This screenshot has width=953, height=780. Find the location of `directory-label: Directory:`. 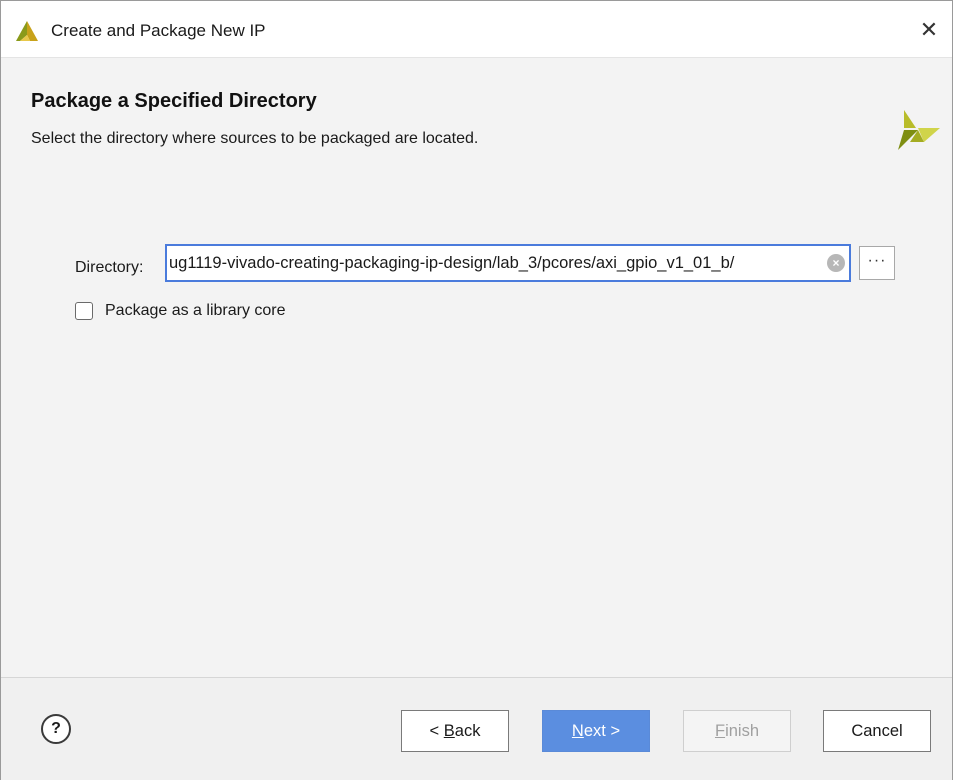

directory-label: Directory: is located at coordinates (109, 267).